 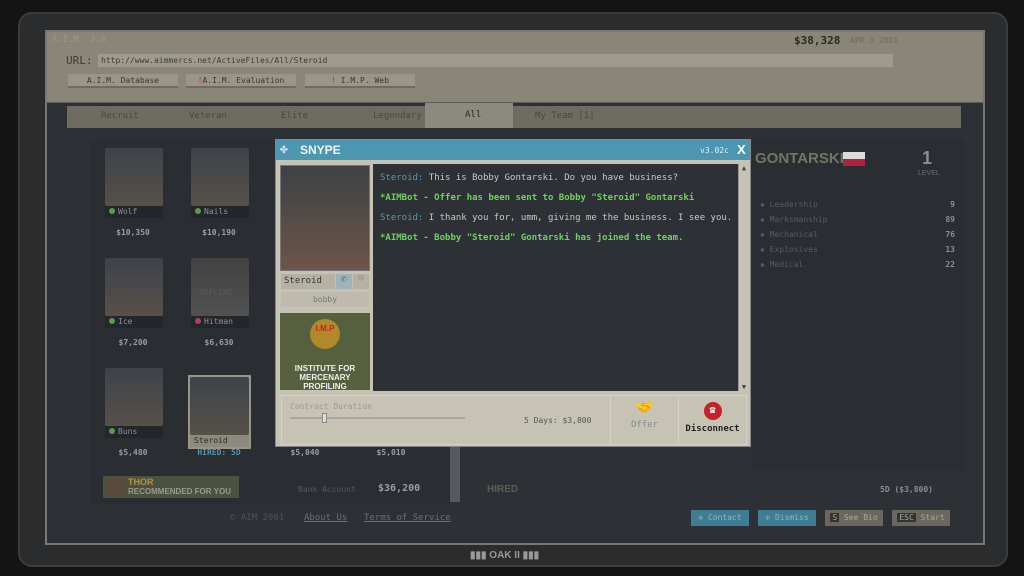 I want to click on merc-price: $5,480, so click(x=133, y=452).